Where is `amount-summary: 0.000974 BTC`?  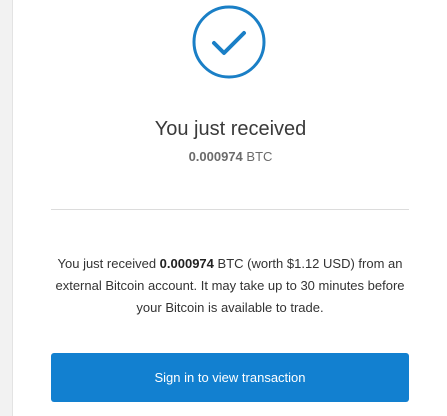 amount-summary: 0.000974 BTC is located at coordinates (230, 157).